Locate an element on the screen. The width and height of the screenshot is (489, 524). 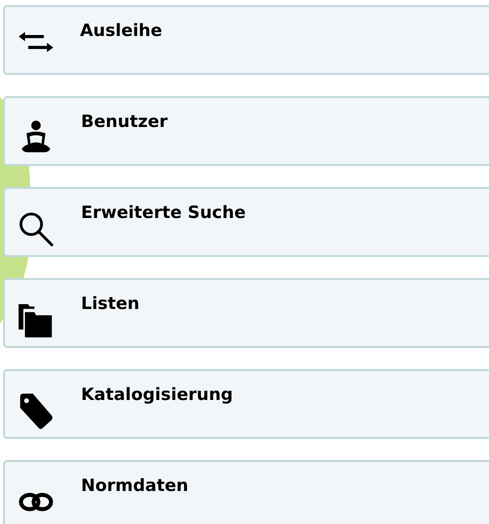
menu-tile: Ausleihe is located at coordinates (246, 40).